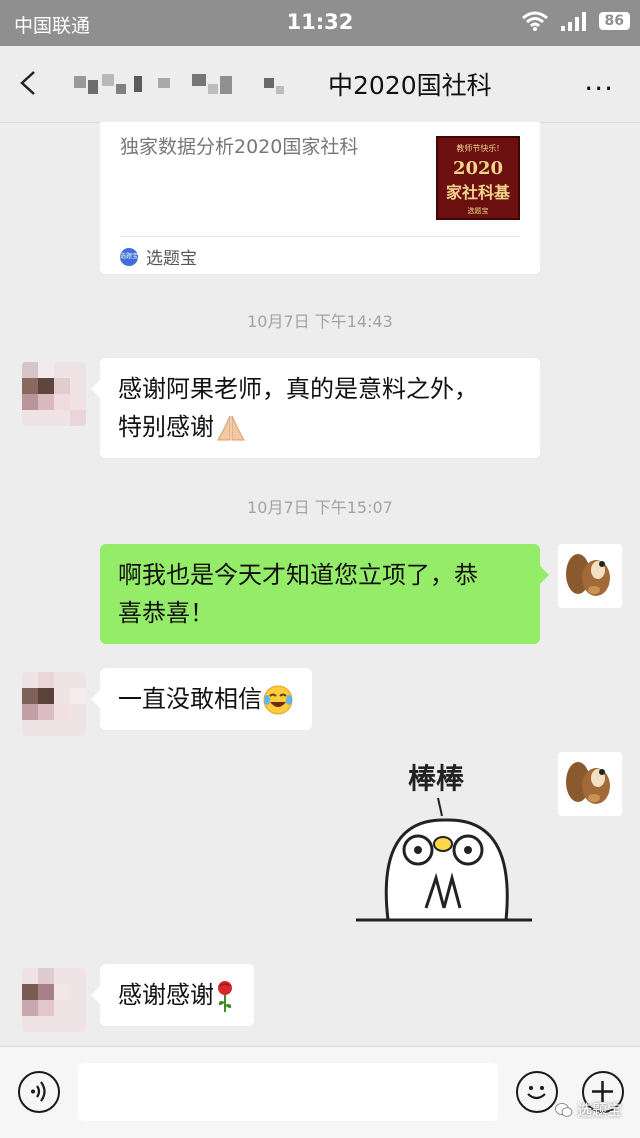  Describe the element at coordinates (478, 211) in the screenshot. I see `thumb-brand: 选题宝` at that location.